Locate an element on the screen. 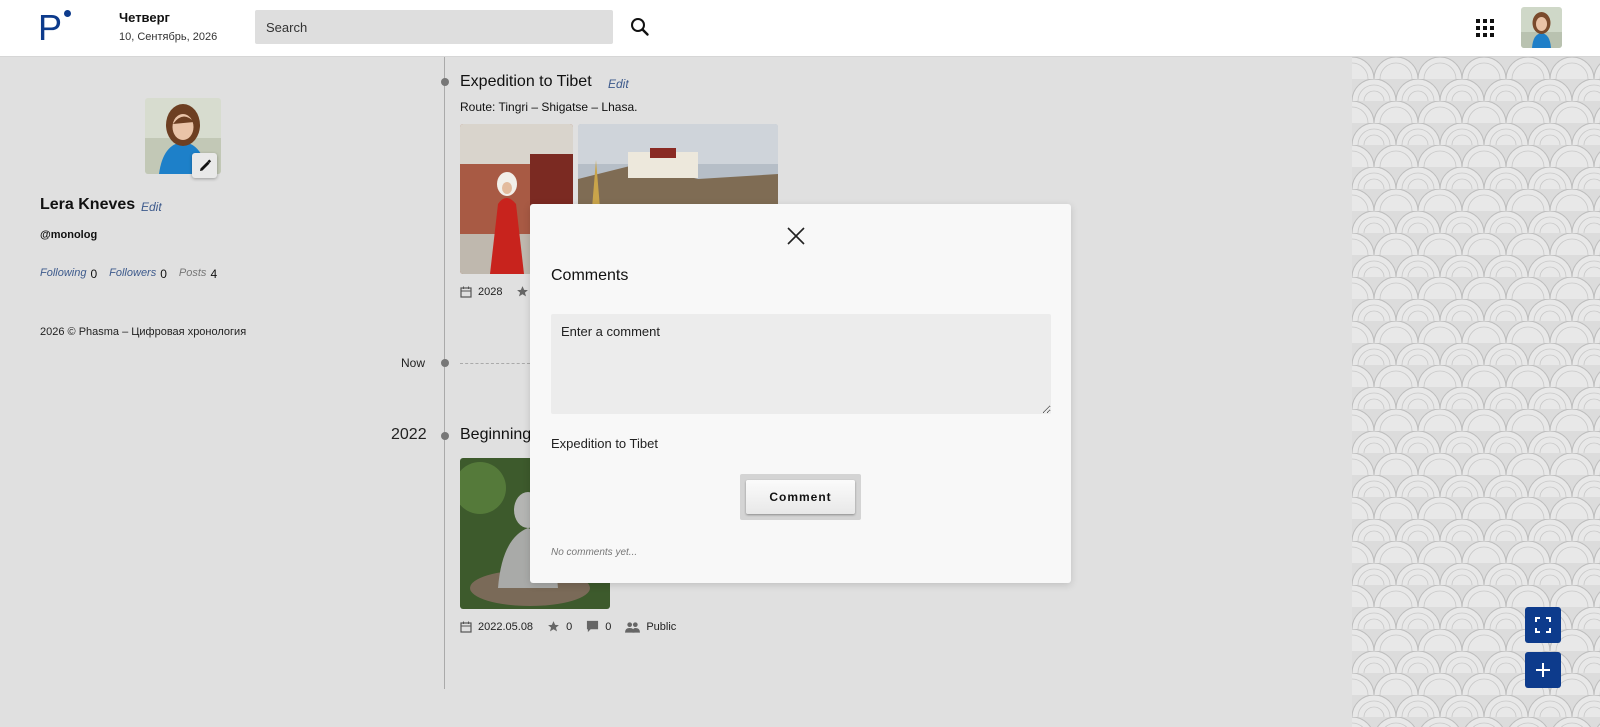 The width and height of the screenshot is (1600, 727). year-label: 2022 is located at coordinates (409, 434).